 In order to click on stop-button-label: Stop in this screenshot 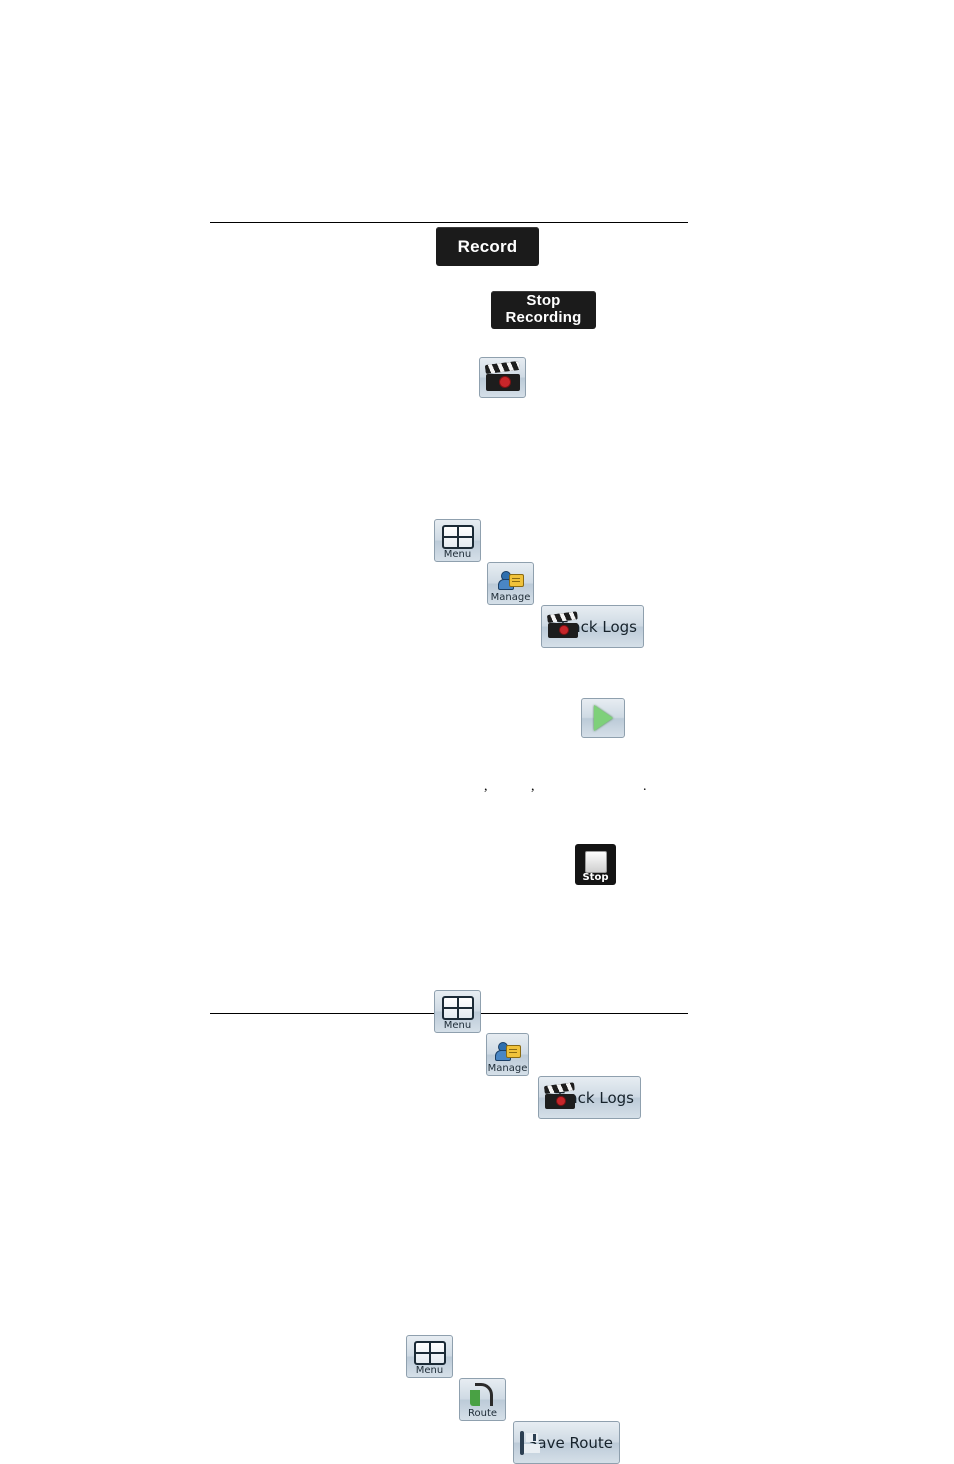, I will do `click(595, 877)`.